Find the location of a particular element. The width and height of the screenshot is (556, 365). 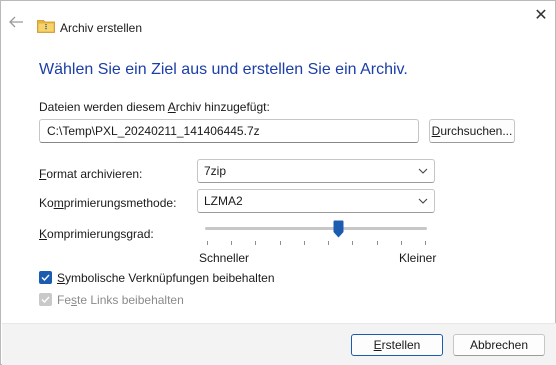

method-label: Komprimierungsmethode: is located at coordinates (108, 203).